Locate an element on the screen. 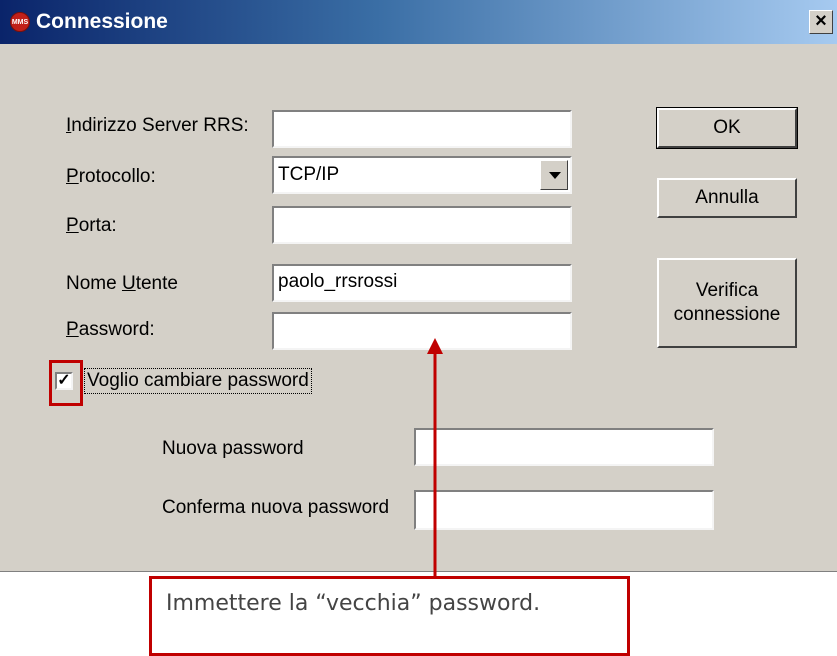 The image size is (837, 656). annotation-arrow is located at coordinates (435, 457).